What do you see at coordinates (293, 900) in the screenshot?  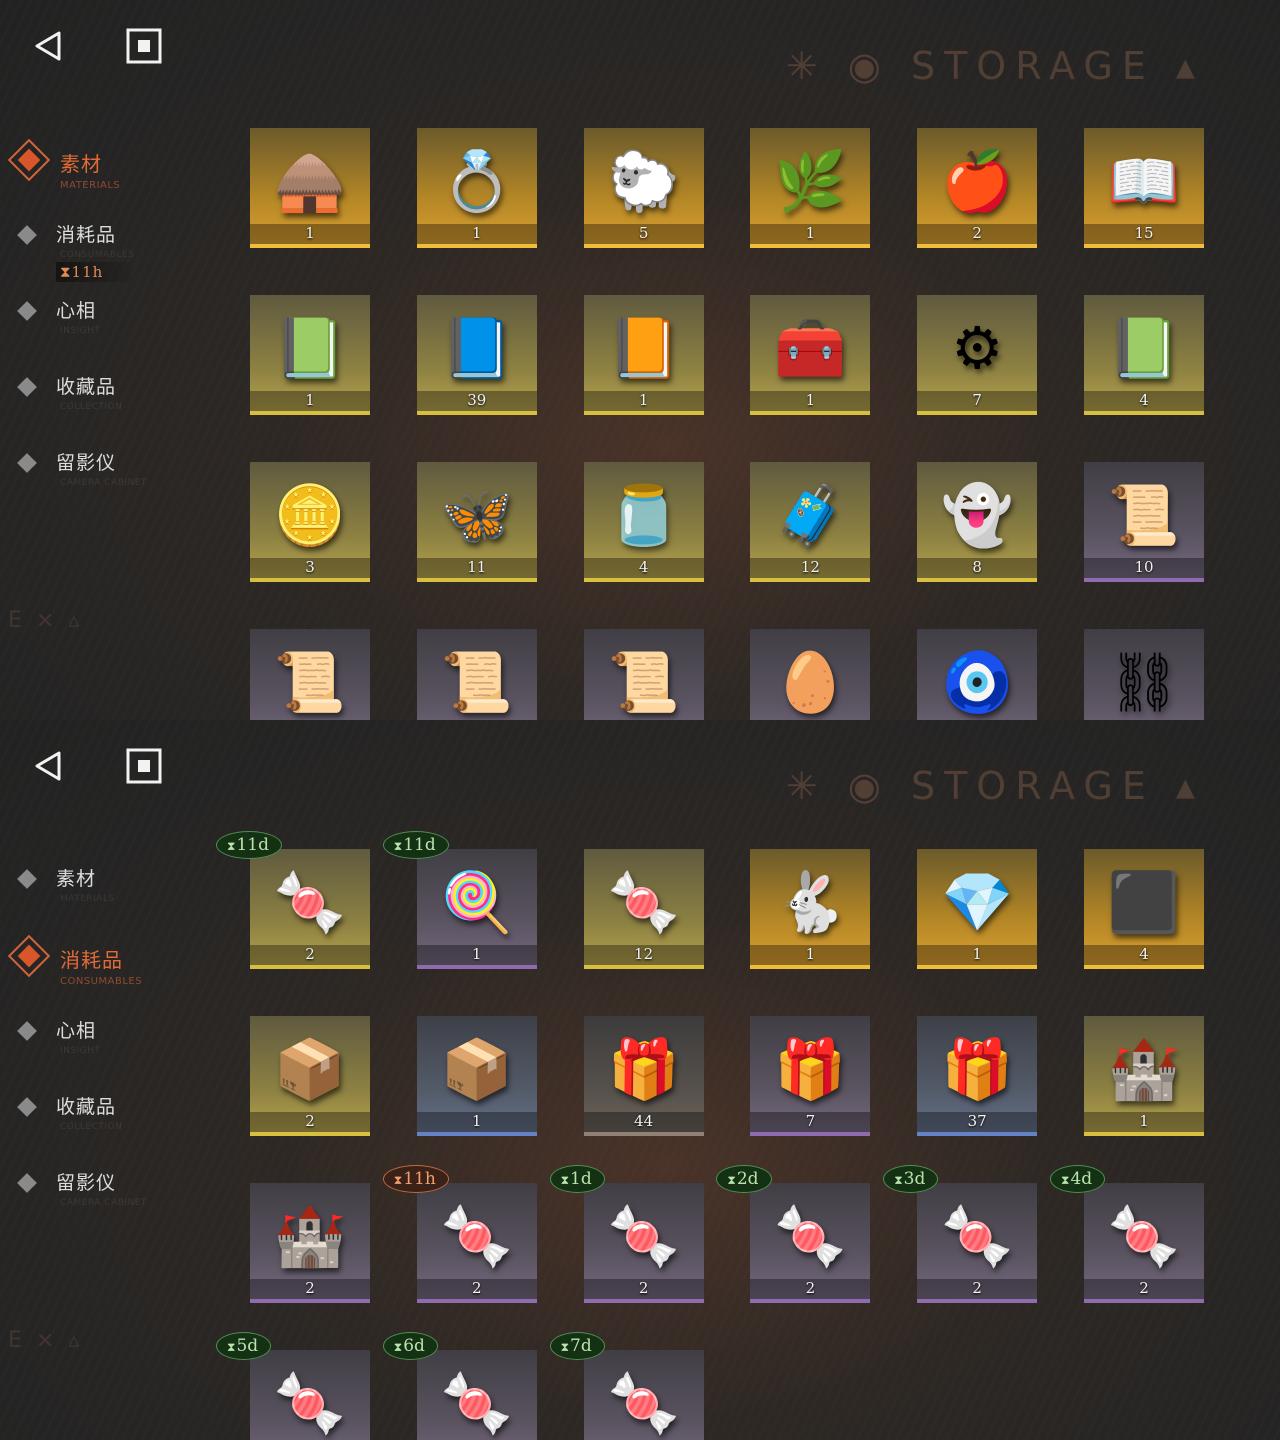 I see `item-slot-candy-jar: 🍬 2 ⧗11d` at bounding box center [293, 900].